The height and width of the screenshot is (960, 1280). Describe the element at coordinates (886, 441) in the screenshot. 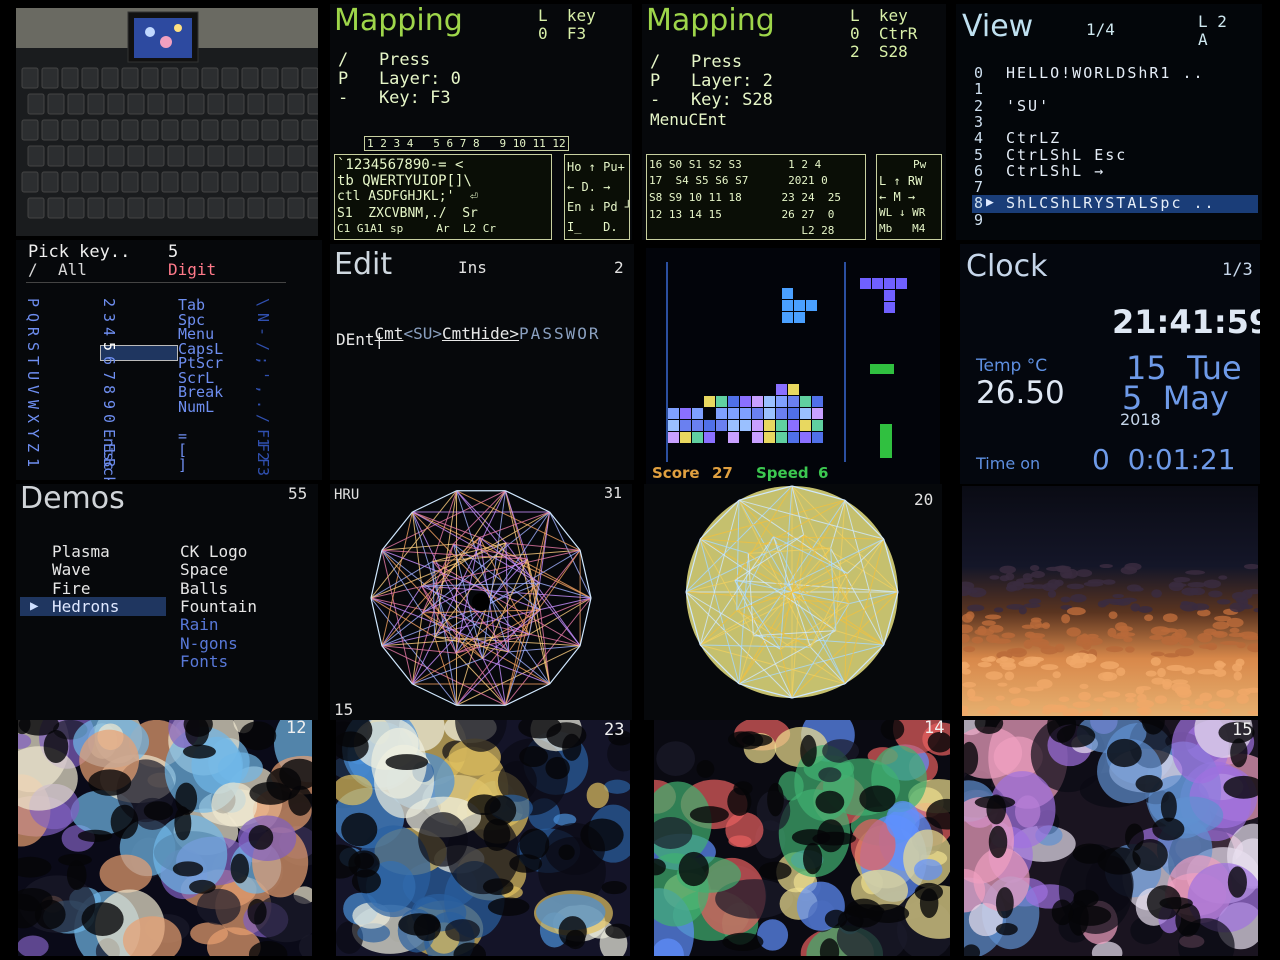

I see `preview-piece` at that location.